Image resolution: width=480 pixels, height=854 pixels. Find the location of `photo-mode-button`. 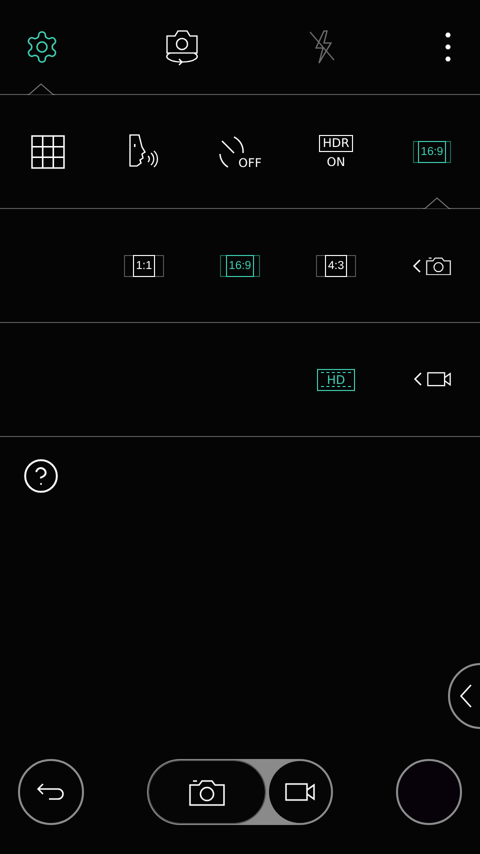

photo-mode-button is located at coordinates (207, 792).